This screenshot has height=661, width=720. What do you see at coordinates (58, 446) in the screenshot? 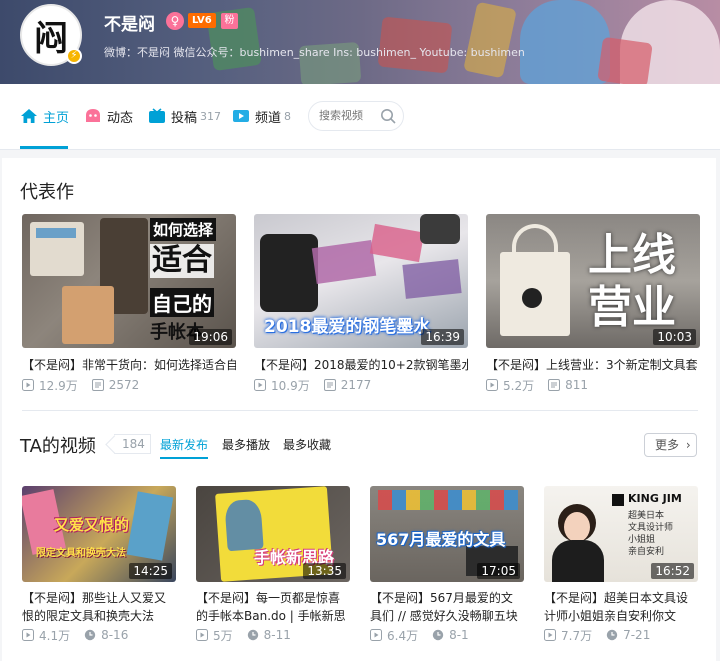
I see `ta-videos-title: TA的视频` at bounding box center [58, 446].